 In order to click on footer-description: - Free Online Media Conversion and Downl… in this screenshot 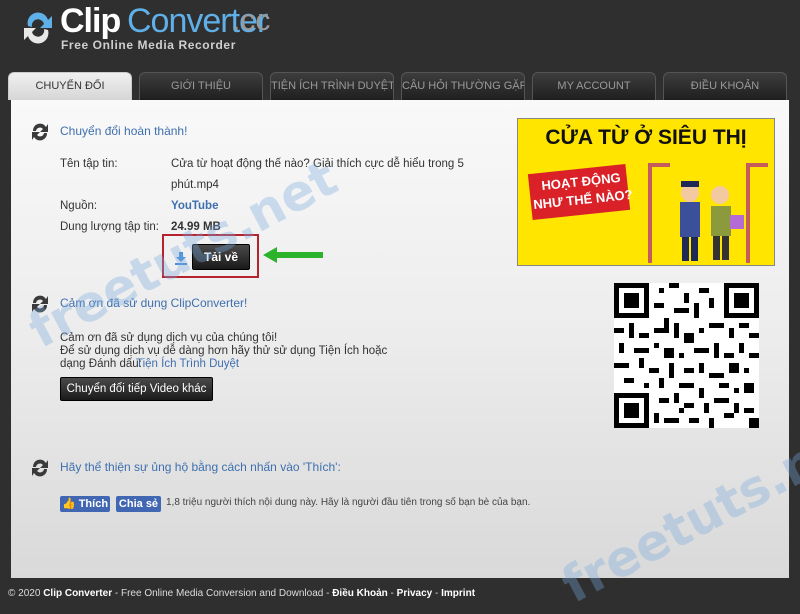, I will do `click(222, 593)`.